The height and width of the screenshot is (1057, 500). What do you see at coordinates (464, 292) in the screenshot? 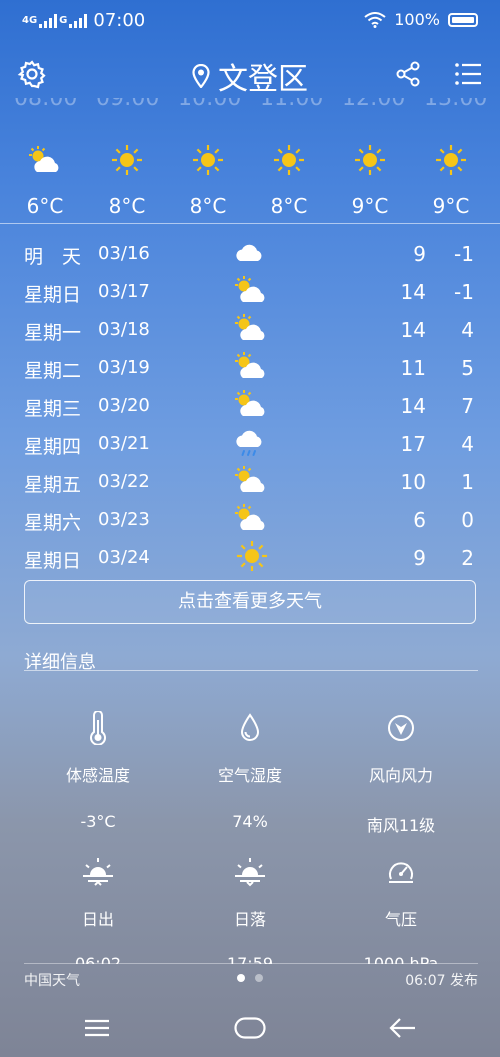
I see `low-temp: -1` at bounding box center [464, 292].